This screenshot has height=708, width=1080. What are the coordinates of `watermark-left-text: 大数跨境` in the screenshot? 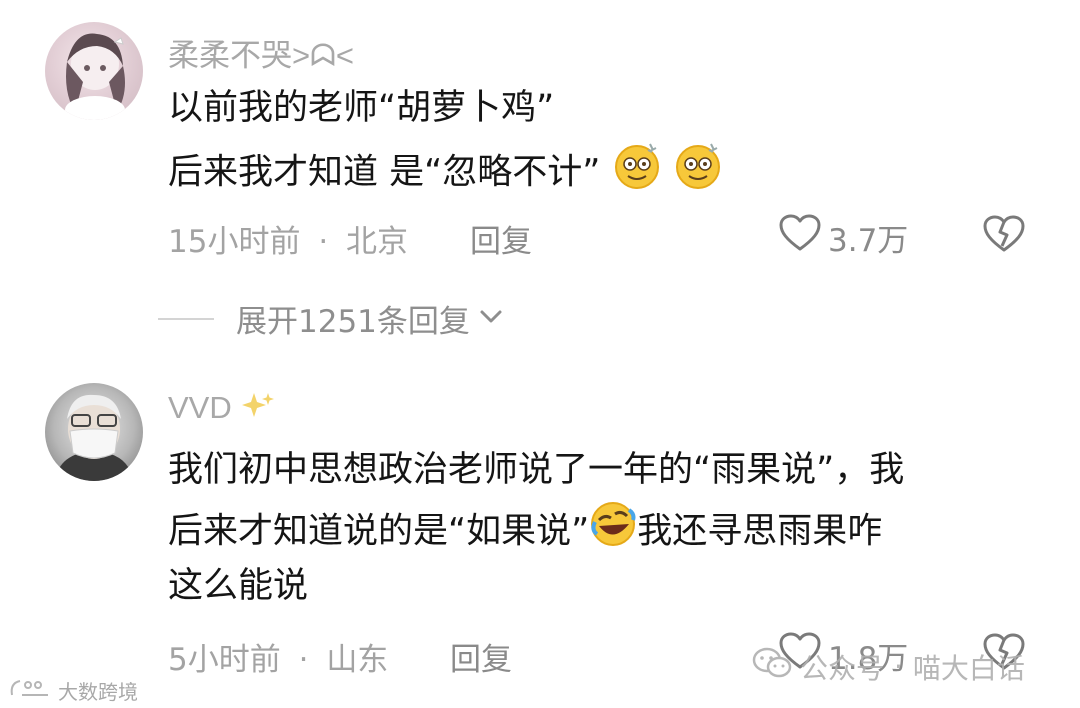 It's located at (98, 692).